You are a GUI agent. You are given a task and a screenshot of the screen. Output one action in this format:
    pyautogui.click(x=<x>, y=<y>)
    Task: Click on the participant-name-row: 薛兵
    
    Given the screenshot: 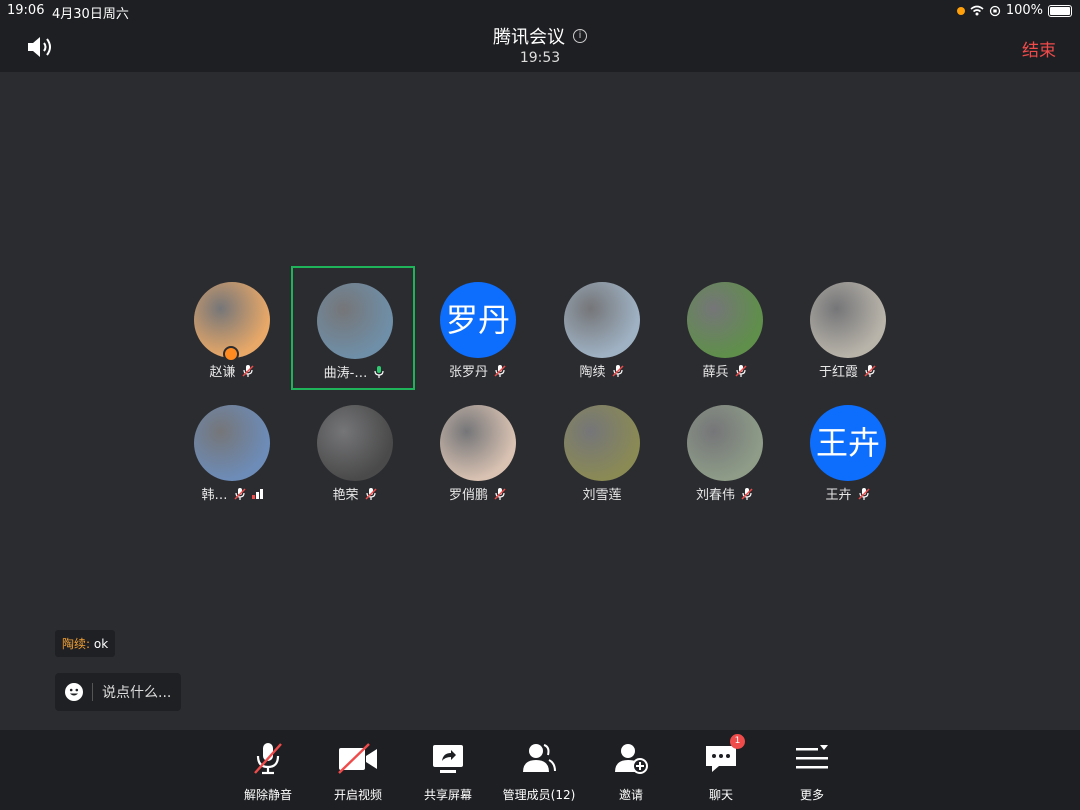 What is the action you would take?
    pyautogui.click(x=725, y=370)
    